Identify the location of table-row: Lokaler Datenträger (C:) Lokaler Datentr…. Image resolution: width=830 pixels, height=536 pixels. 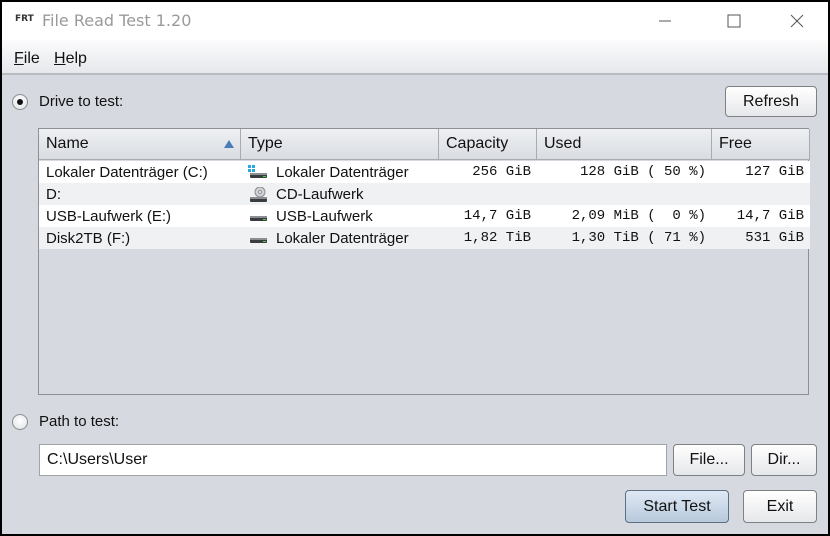
(424, 172).